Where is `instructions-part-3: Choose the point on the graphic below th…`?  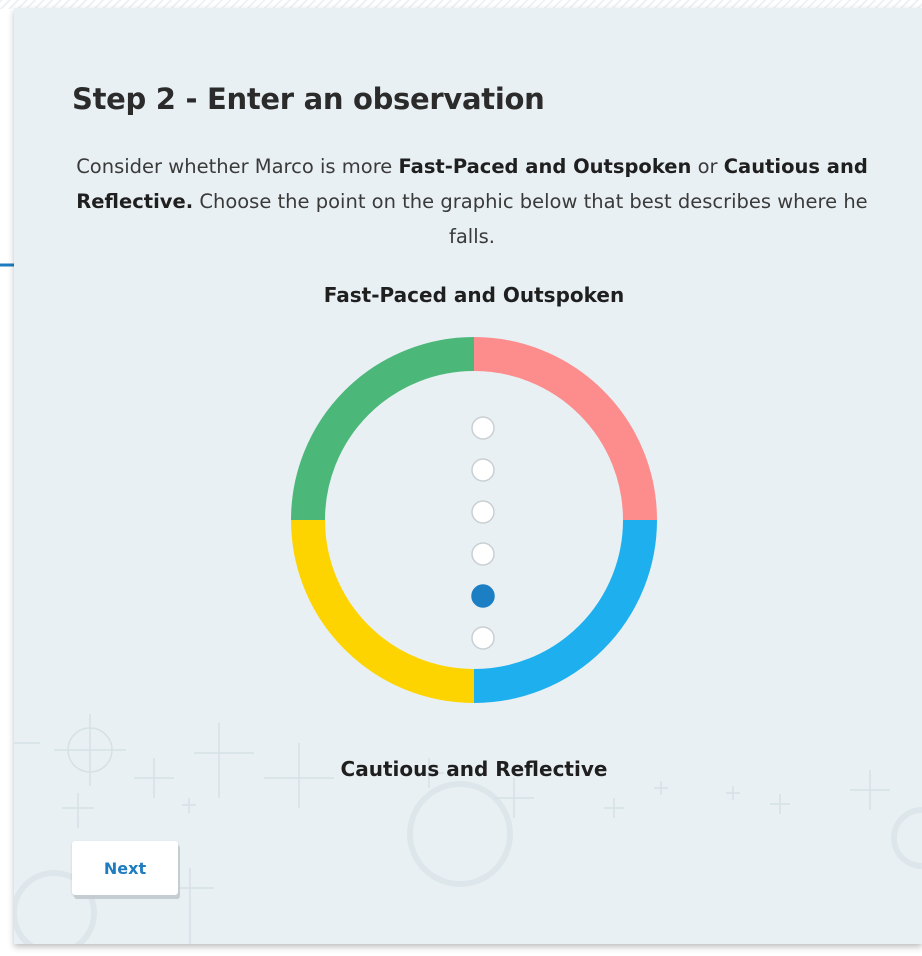
instructions-part-3: Choose the point on the graphic below th… is located at coordinates (530, 219).